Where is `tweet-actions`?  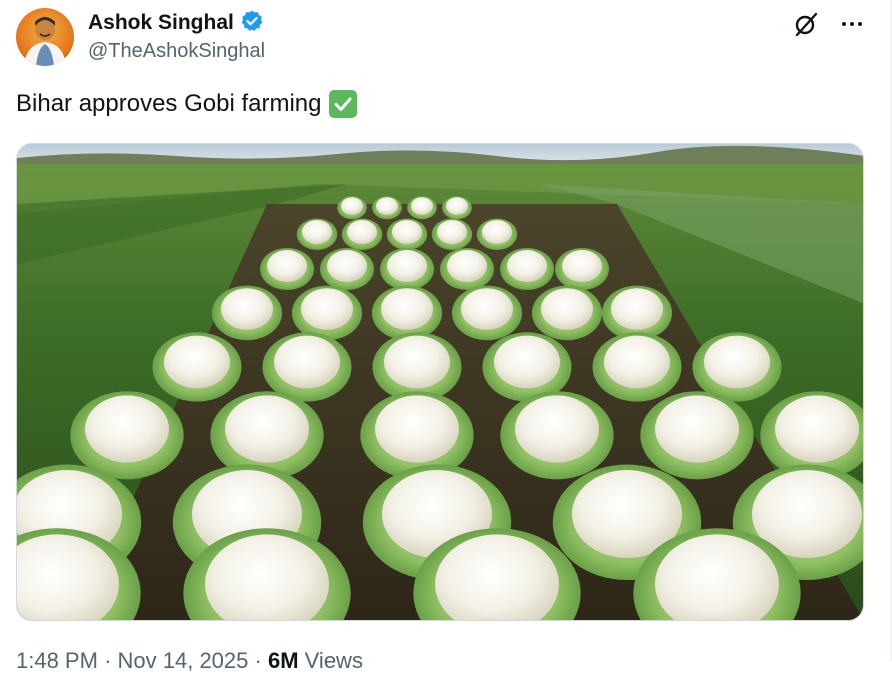 tweet-actions is located at coordinates (829, 24).